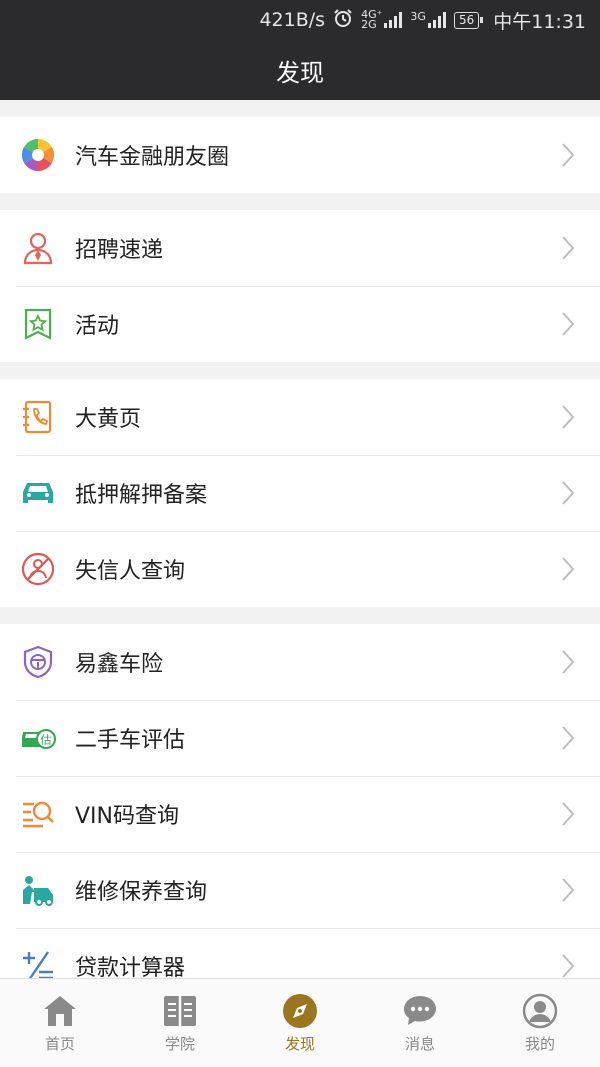 Image resolution: width=600 pixels, height=1067 pixels. I want to click on list-item-used-car-evaluation: 估 二手车评估, so click(300, 738).